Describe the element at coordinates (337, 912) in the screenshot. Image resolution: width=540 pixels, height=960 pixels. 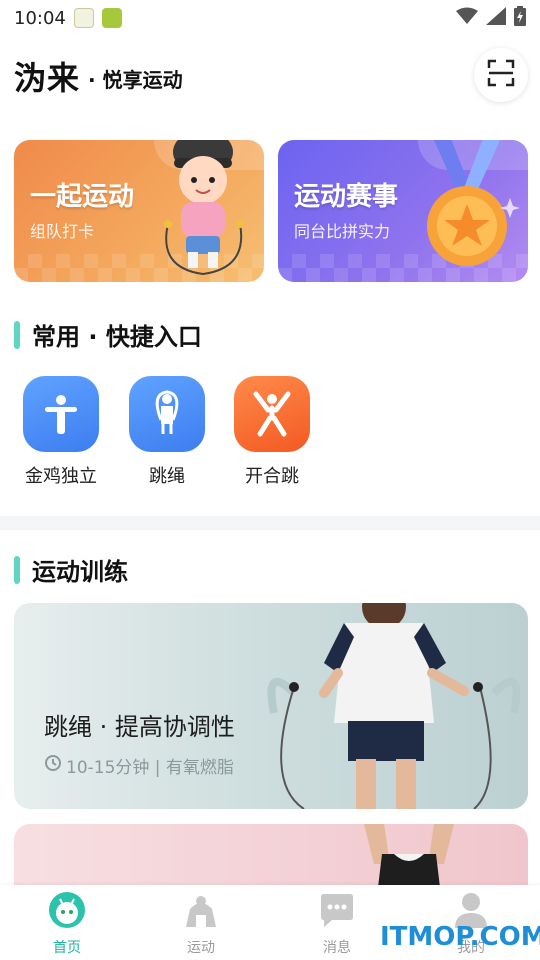
I see `message-icon` at that location.